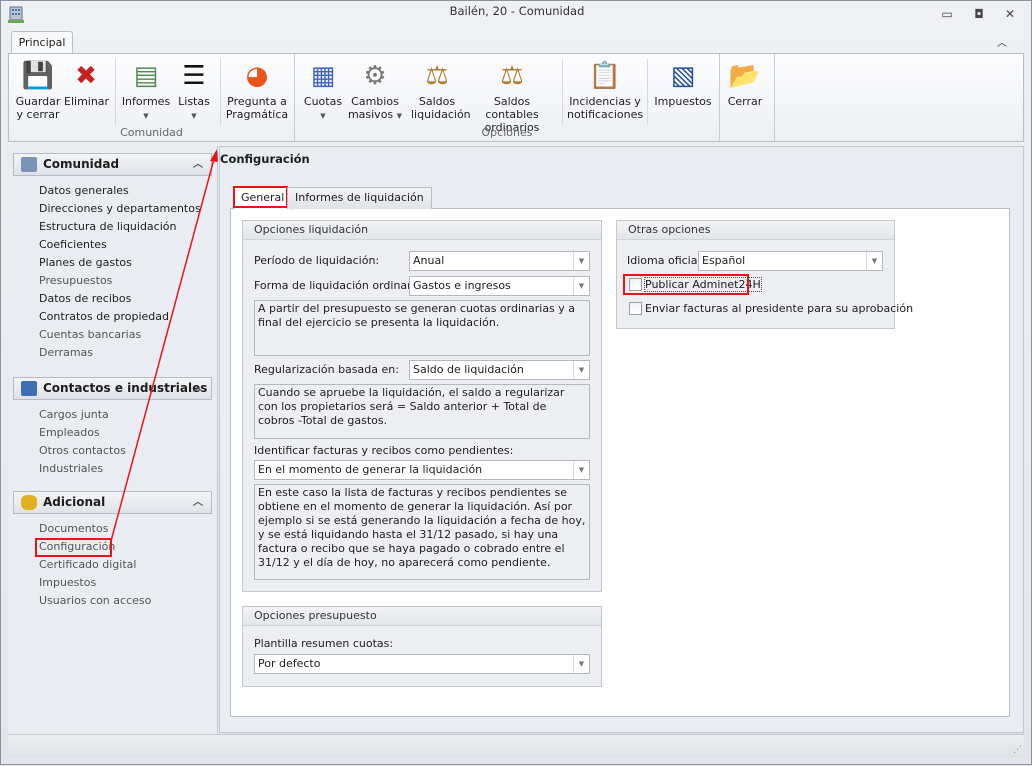  I want to click on ribbon-button-cambios: ⚙ Cambios masivos ▼, so click(375, 94).